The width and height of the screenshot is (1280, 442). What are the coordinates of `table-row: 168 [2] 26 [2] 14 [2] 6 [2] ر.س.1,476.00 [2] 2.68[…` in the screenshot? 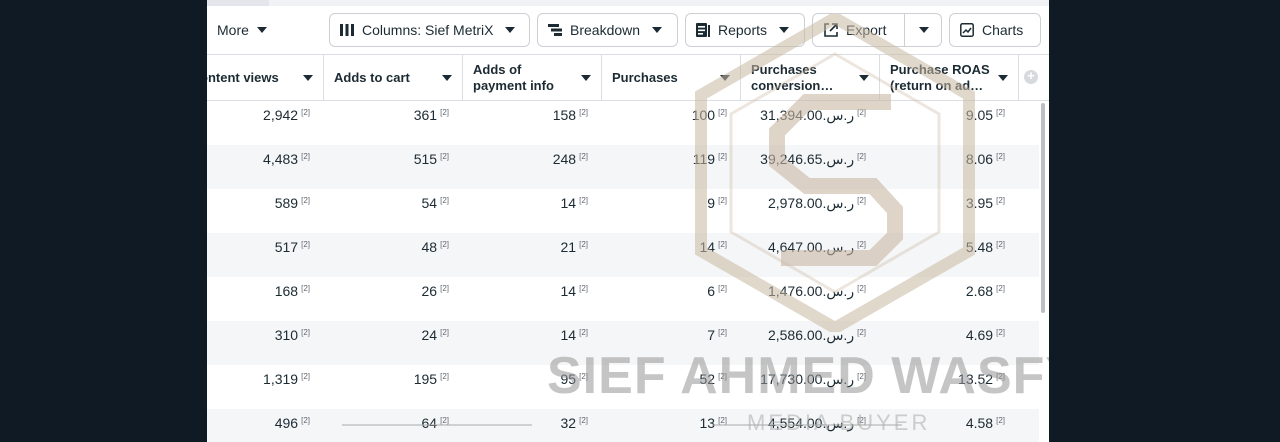 It's located at (623, 299).